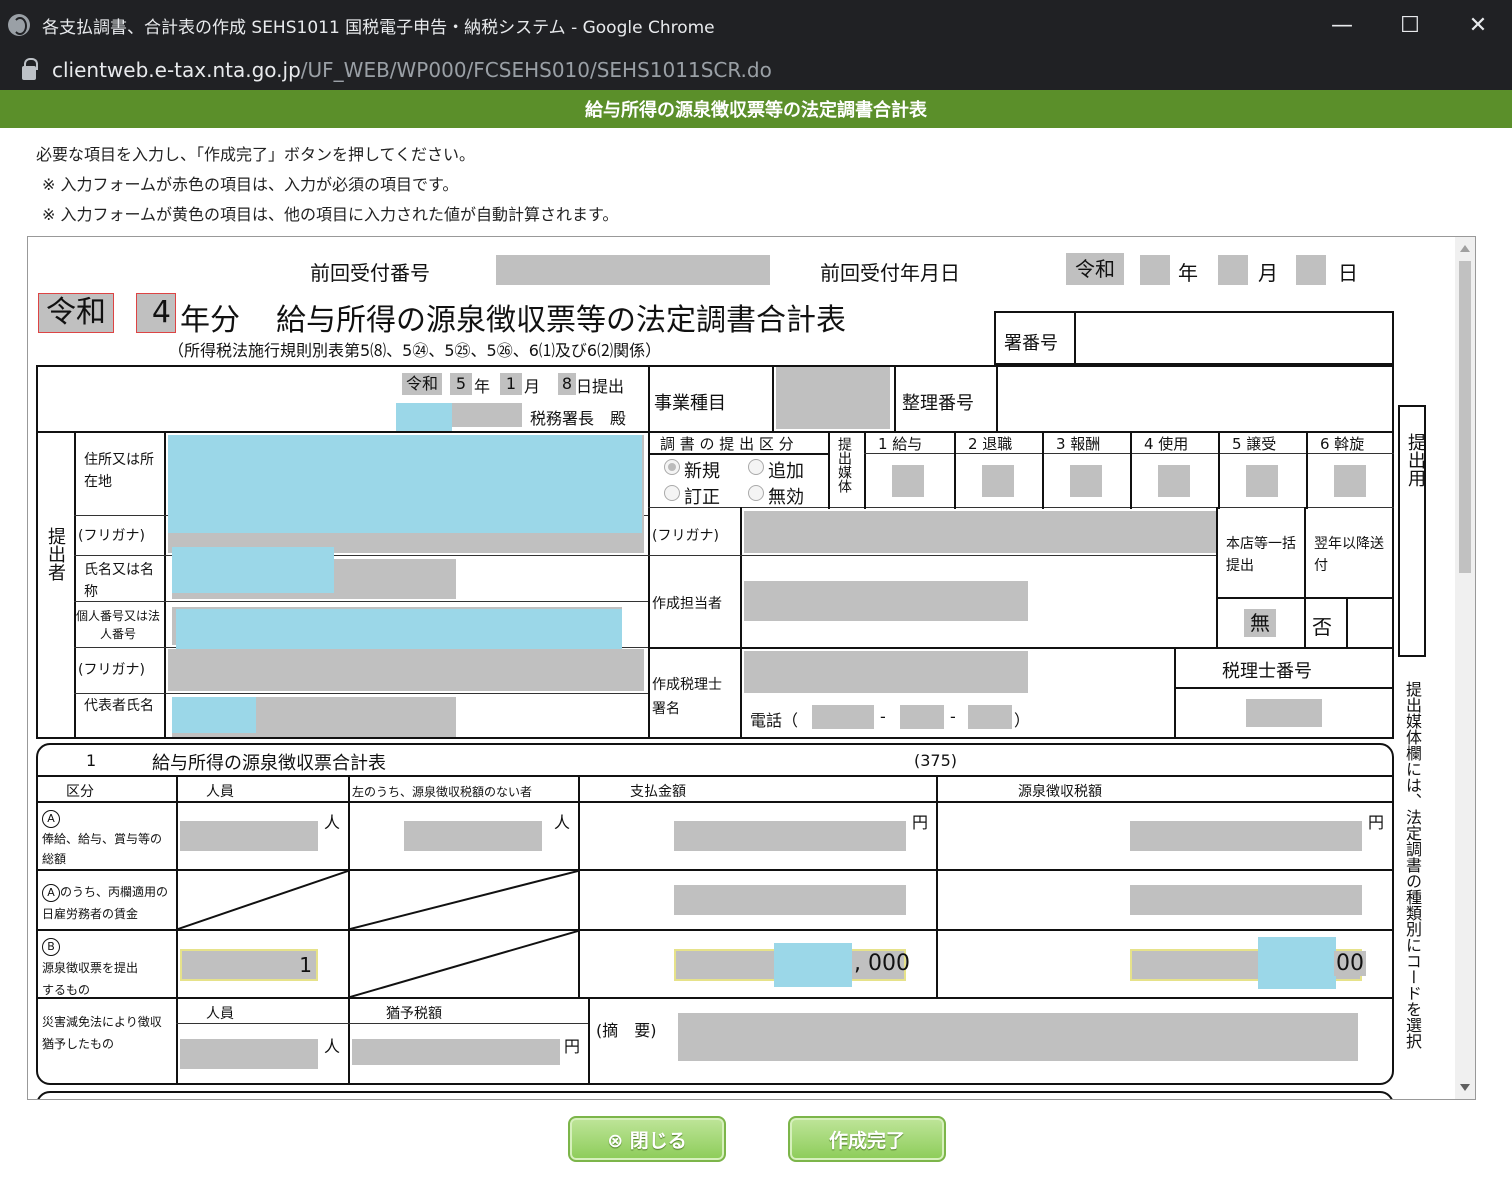 The height and width of the screenshot is (1197, 1512). What do you see at coordinates (756, 467) in the screenshot?
I see `radio-add` at bounding box center [756, 467].